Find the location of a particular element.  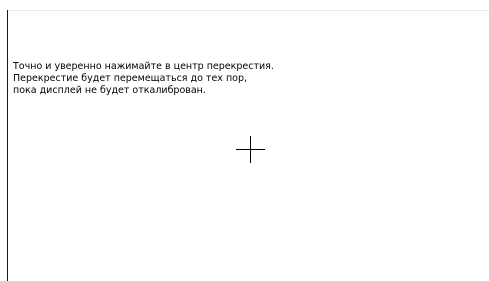

instruction-line-3: пока дисплей не будет откалиброван. is located at coordinates (109, 90).